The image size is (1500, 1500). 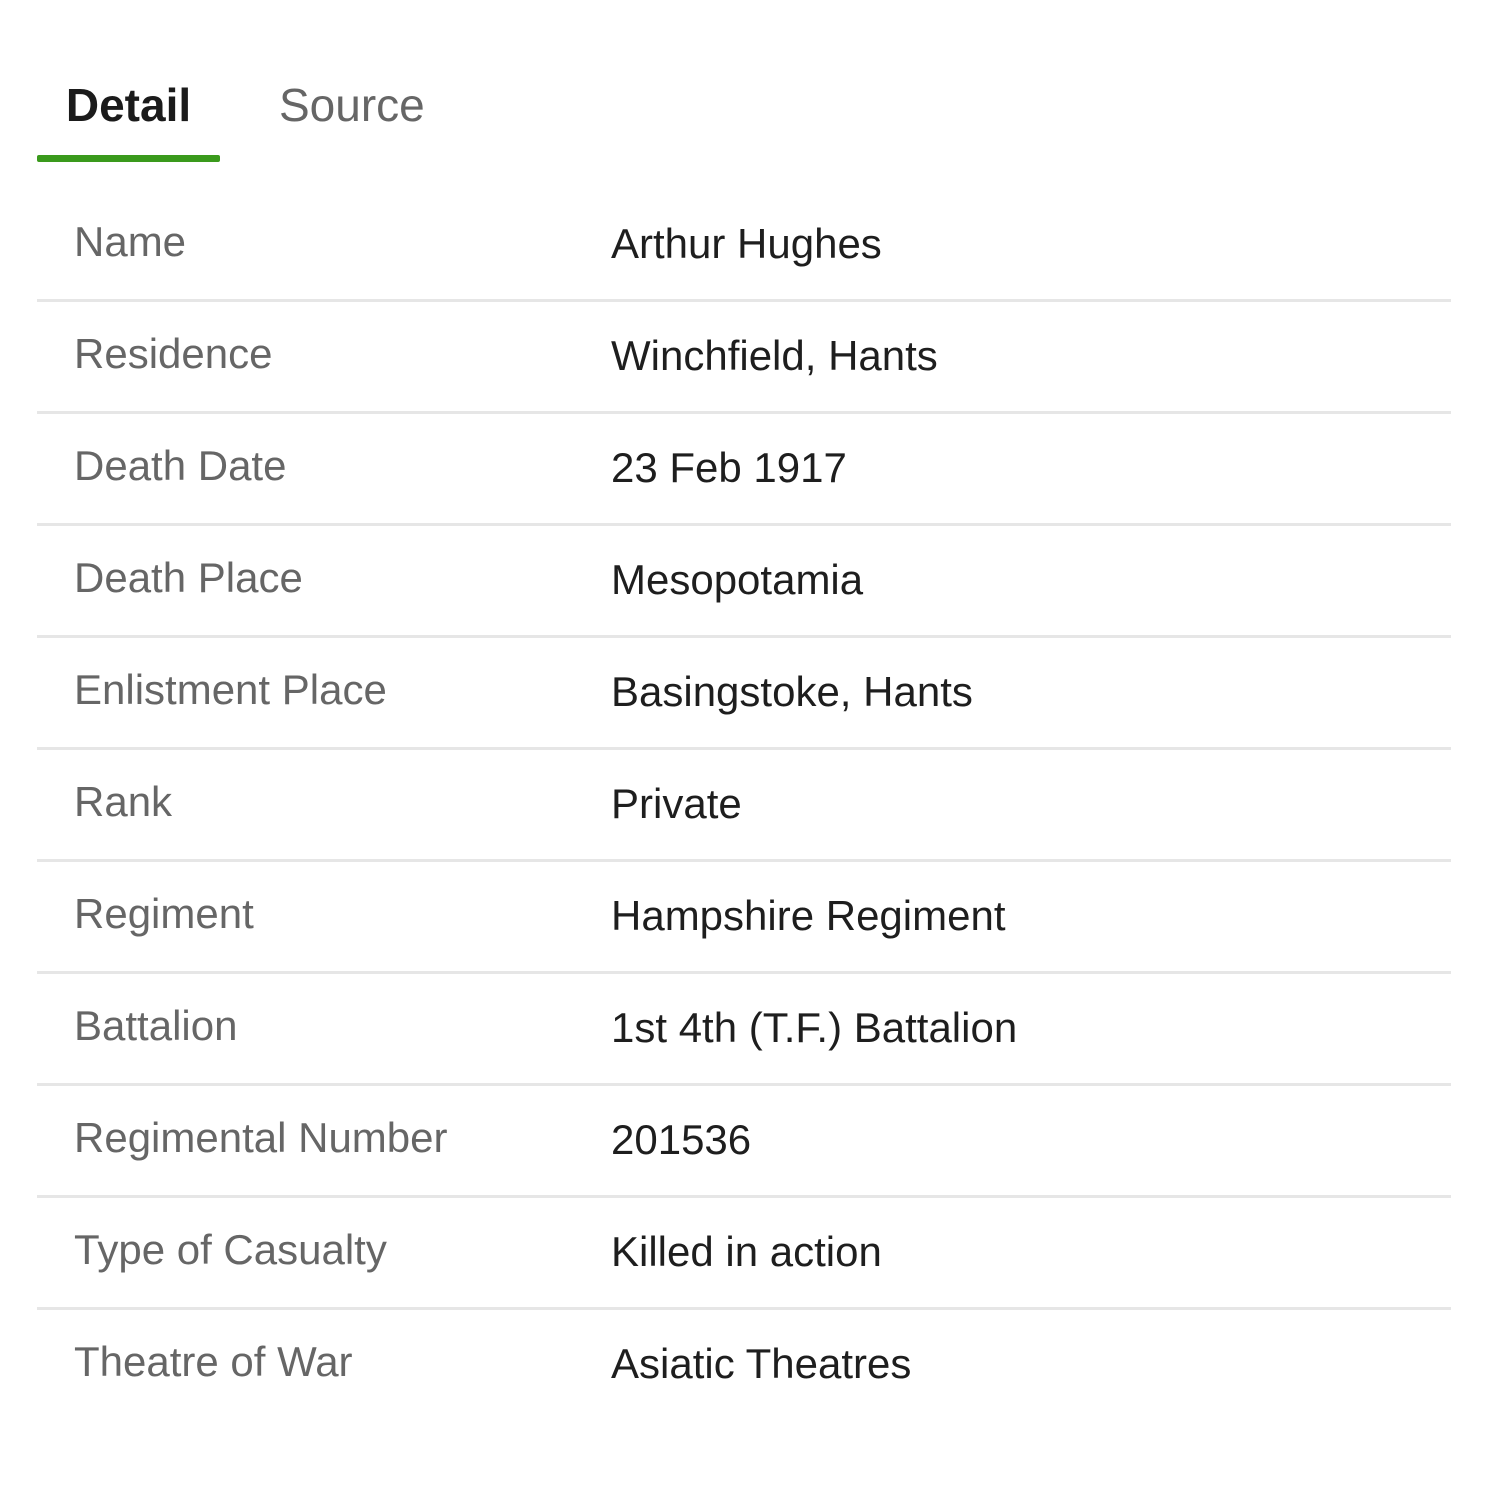 What do you see at coordinates (230, 1249) in the screenshot?
I see `record-label: Type of Casualty` at bounding box center [230, 1249].